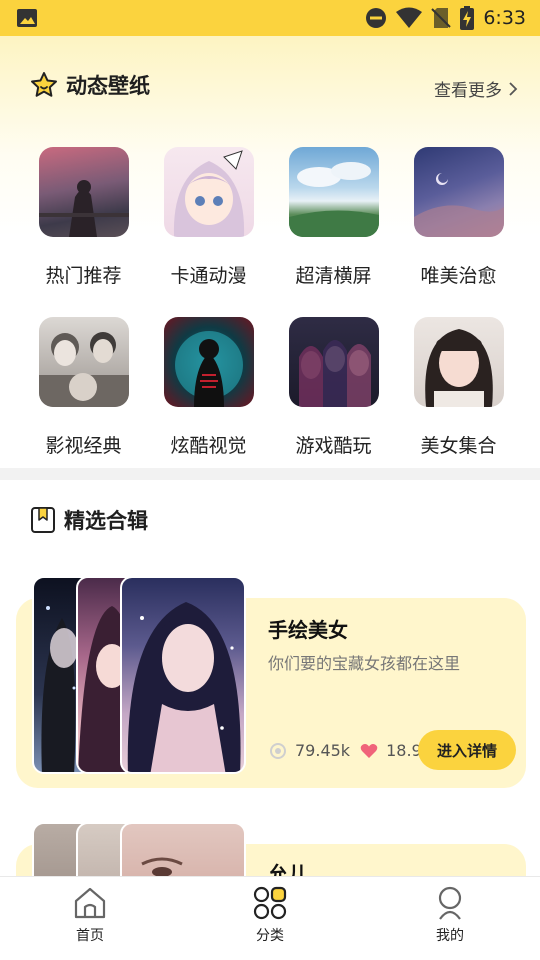  What do you see at coordinates (108, 86) in the screenshot?
I see `section-title-dynamic-wallpaper: 动态壁纸` at bounding box center [108, 86].